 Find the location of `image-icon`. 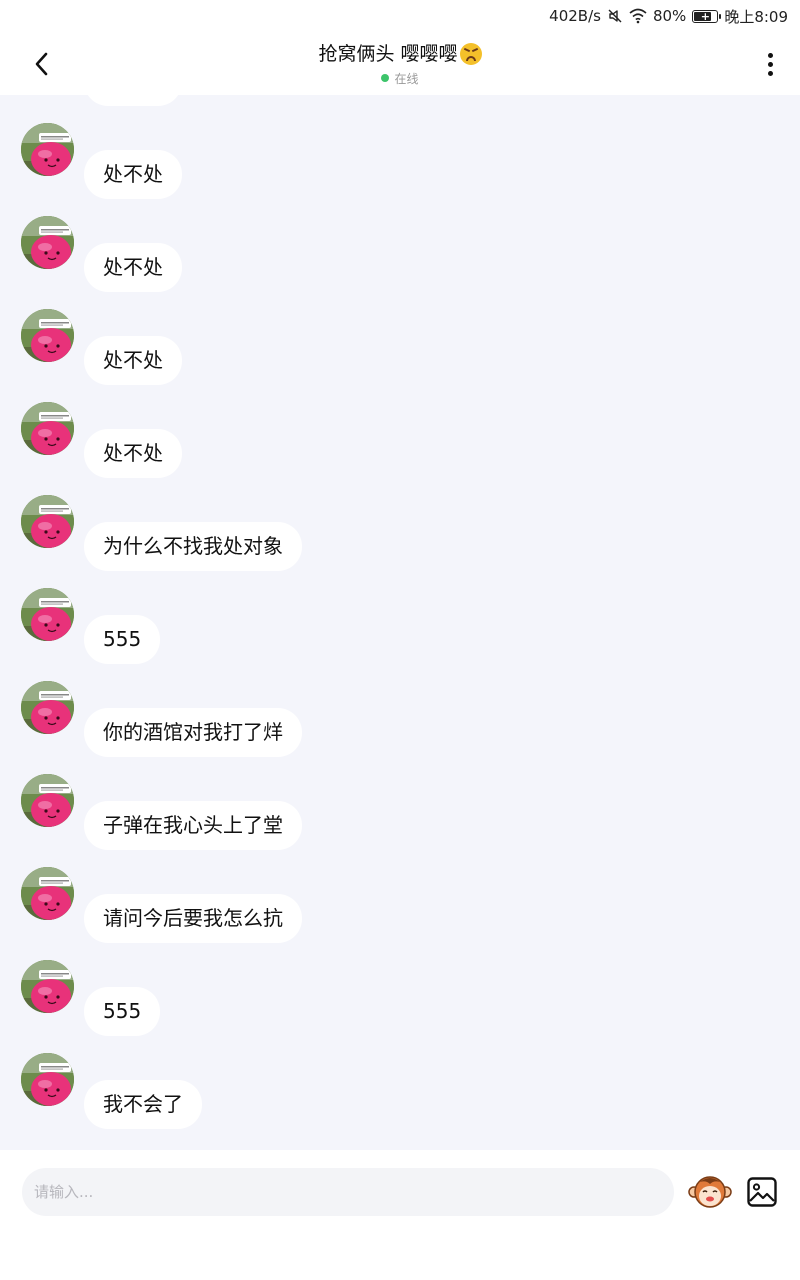

image-icon is located at coordinates (762, 1192).